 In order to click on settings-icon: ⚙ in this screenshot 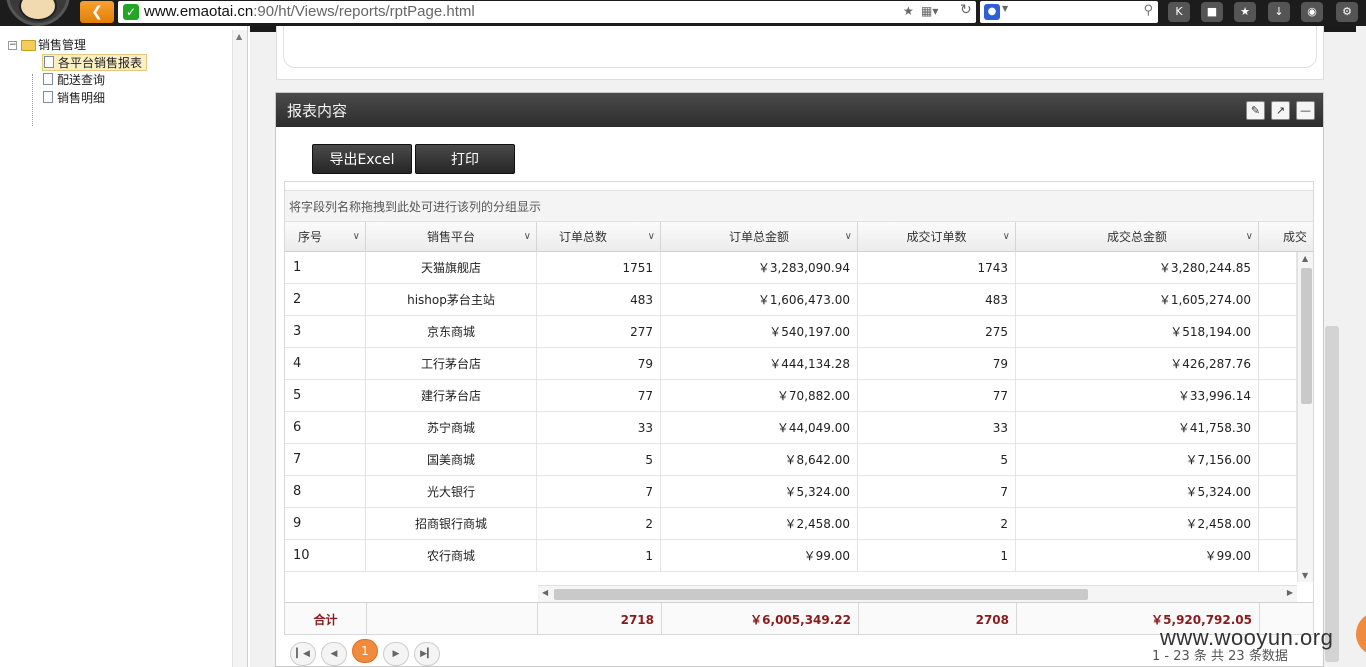, I will do `click(1347, 12)`.